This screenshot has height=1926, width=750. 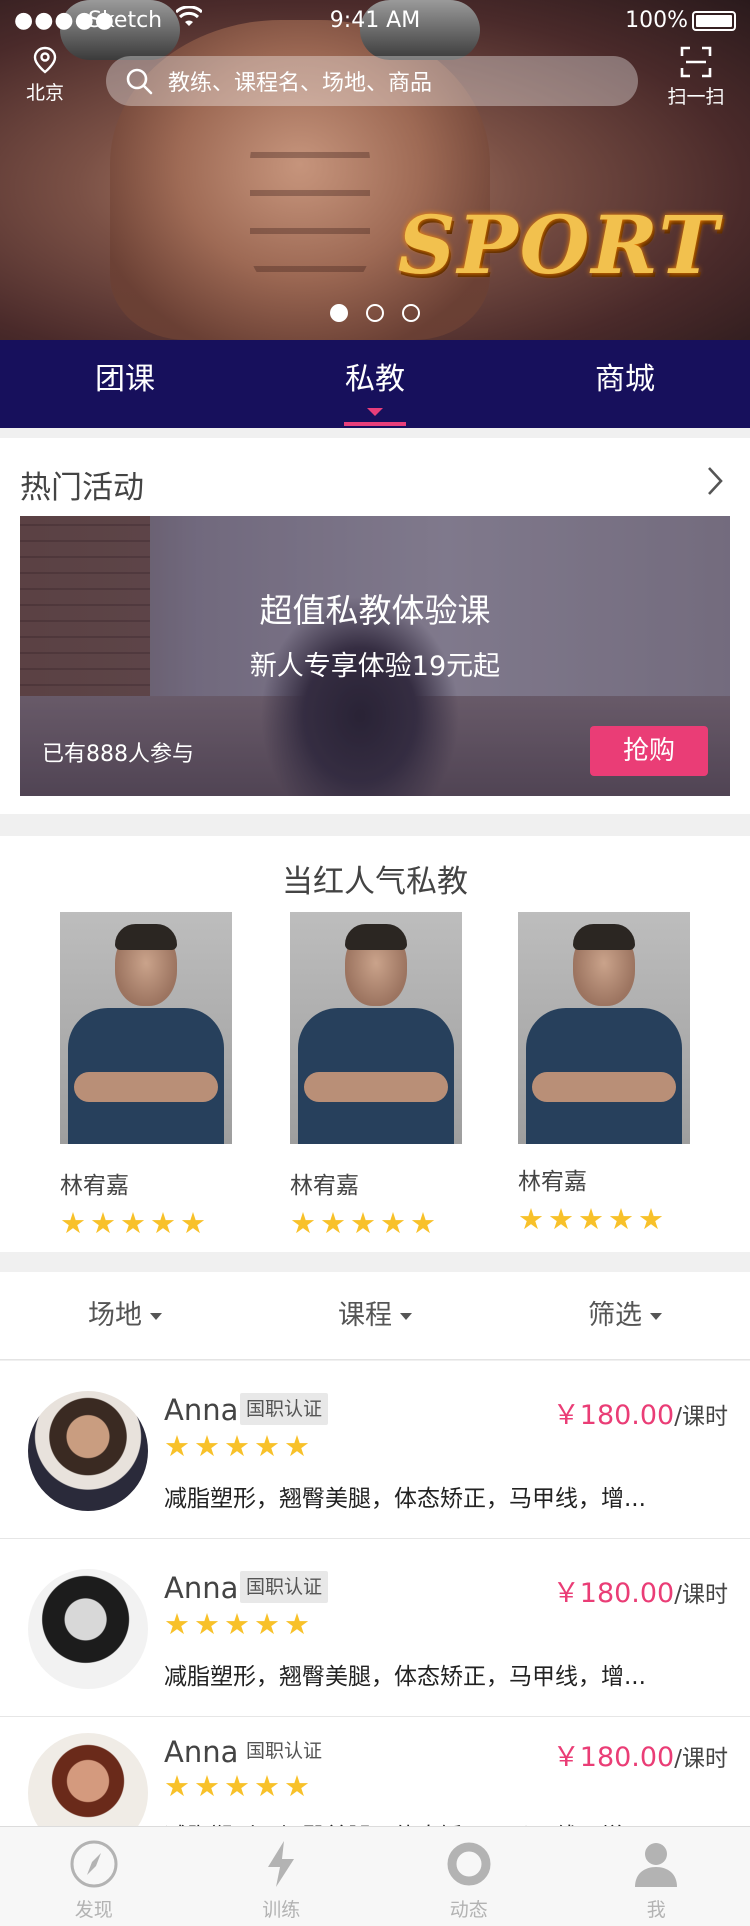 I want to click on nav-discover: 发现, so click(x=94, y=1876).